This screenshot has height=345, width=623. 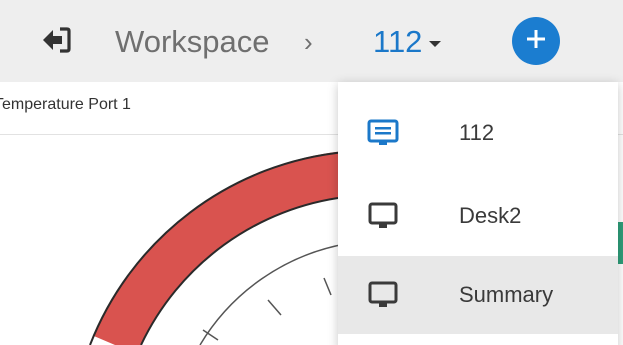 I want to click on menu-item-summary: Summary, so click(x=478, y=295).